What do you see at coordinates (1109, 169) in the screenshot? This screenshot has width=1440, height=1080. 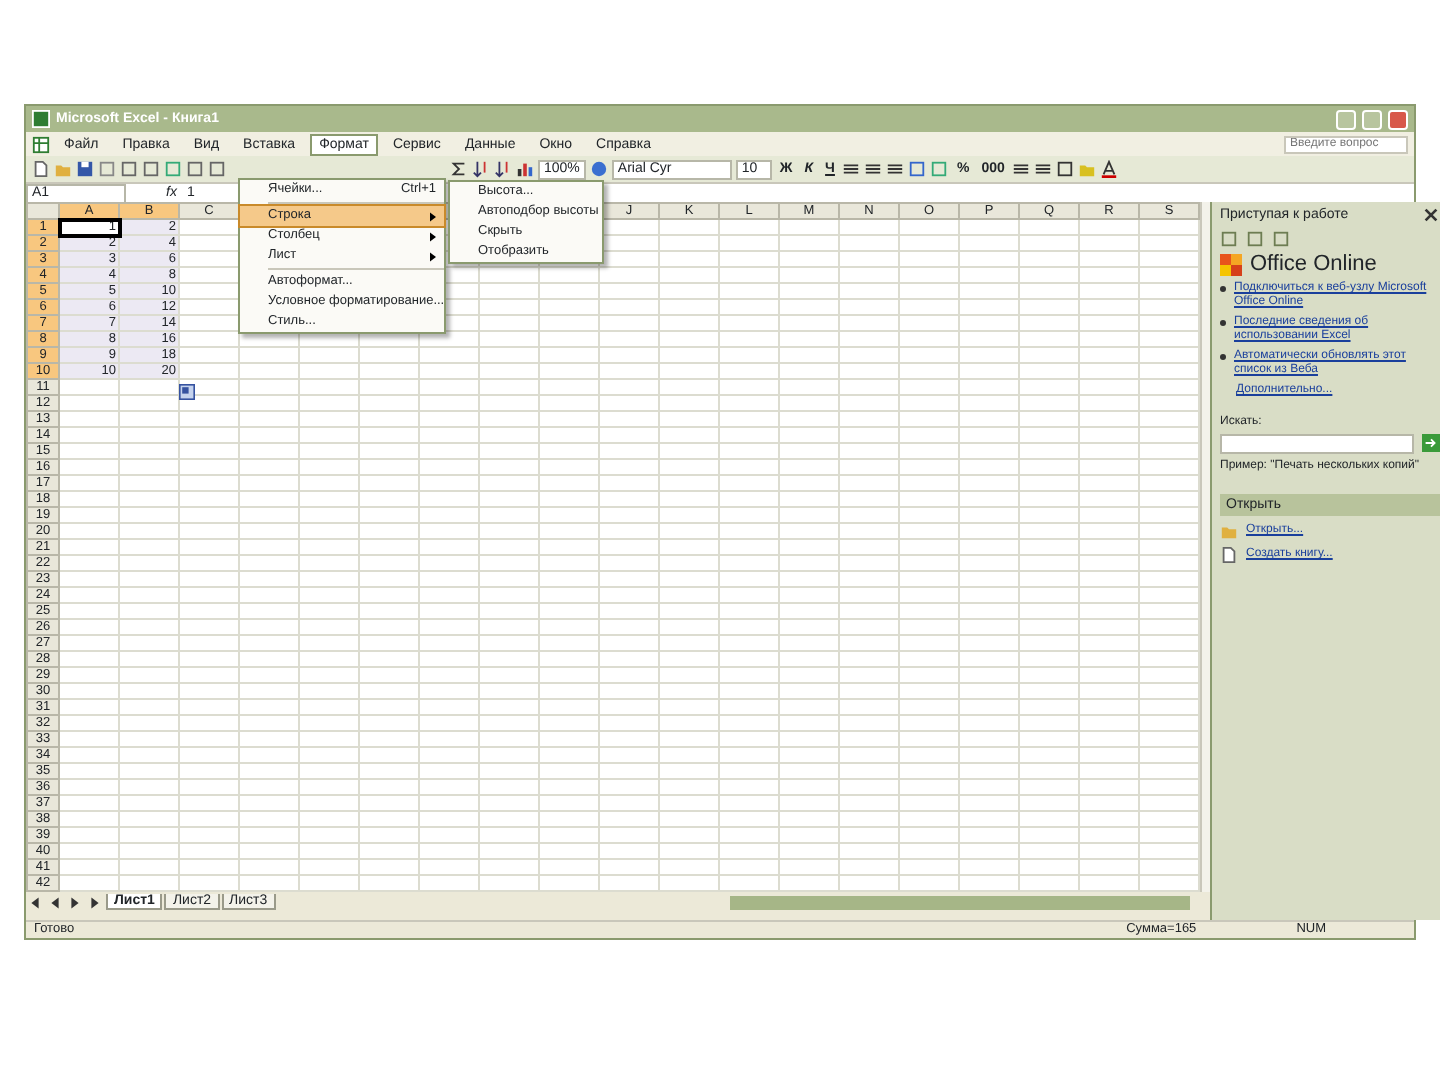 I see `font-color-icon` at bounding box center [1109, 169].